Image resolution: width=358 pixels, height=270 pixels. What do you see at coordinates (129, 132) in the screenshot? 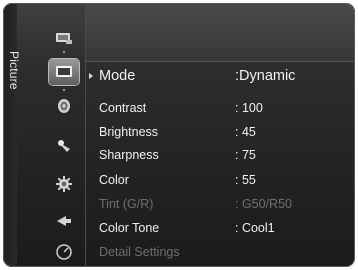
I see `menu-item-label: Brightness` at bounding box center [129, 132].